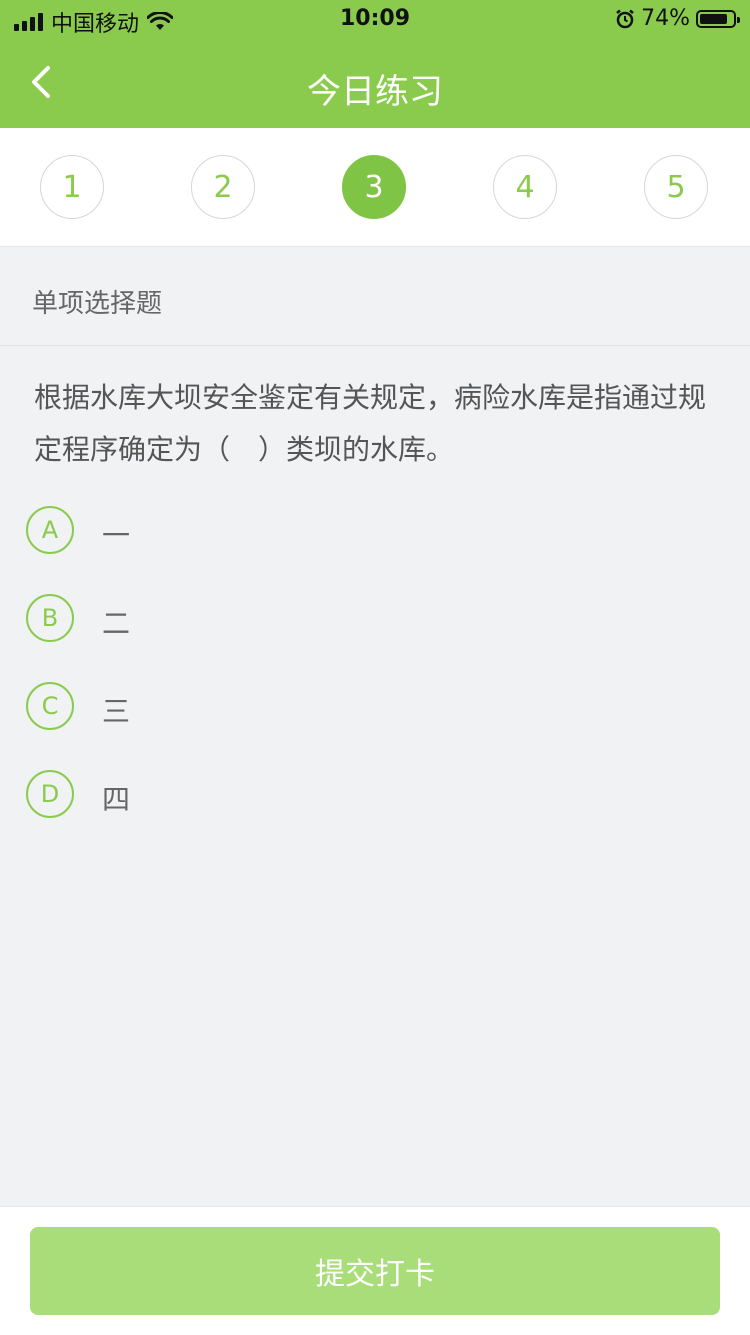  Describe the element at coordinates (375, 296) in the screenshot. I see `question-type-header: 单项选择题` at that location.